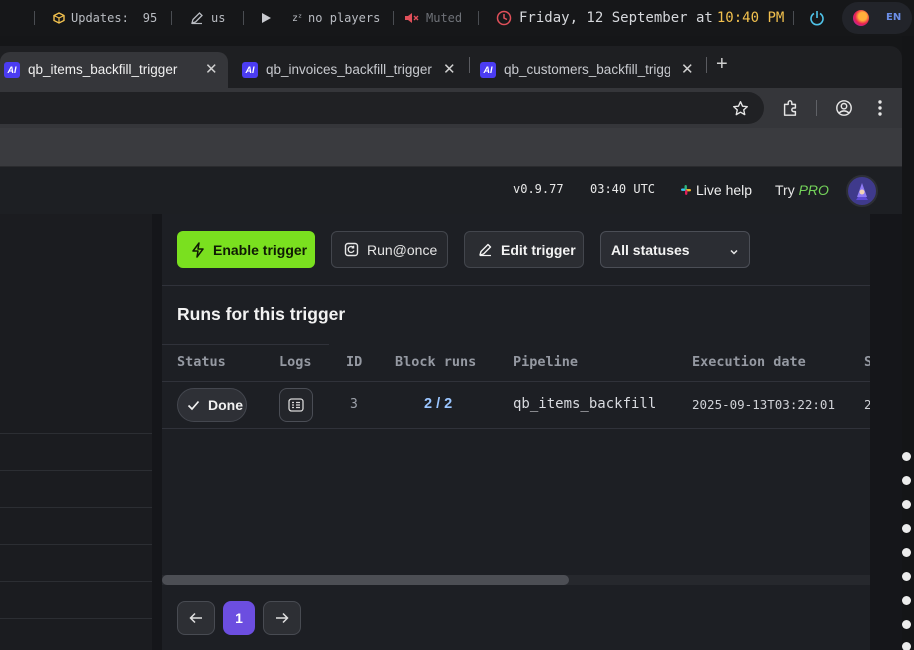 This screenshot has width=914, height=650. I want to click on power-button, so click(817, 18).